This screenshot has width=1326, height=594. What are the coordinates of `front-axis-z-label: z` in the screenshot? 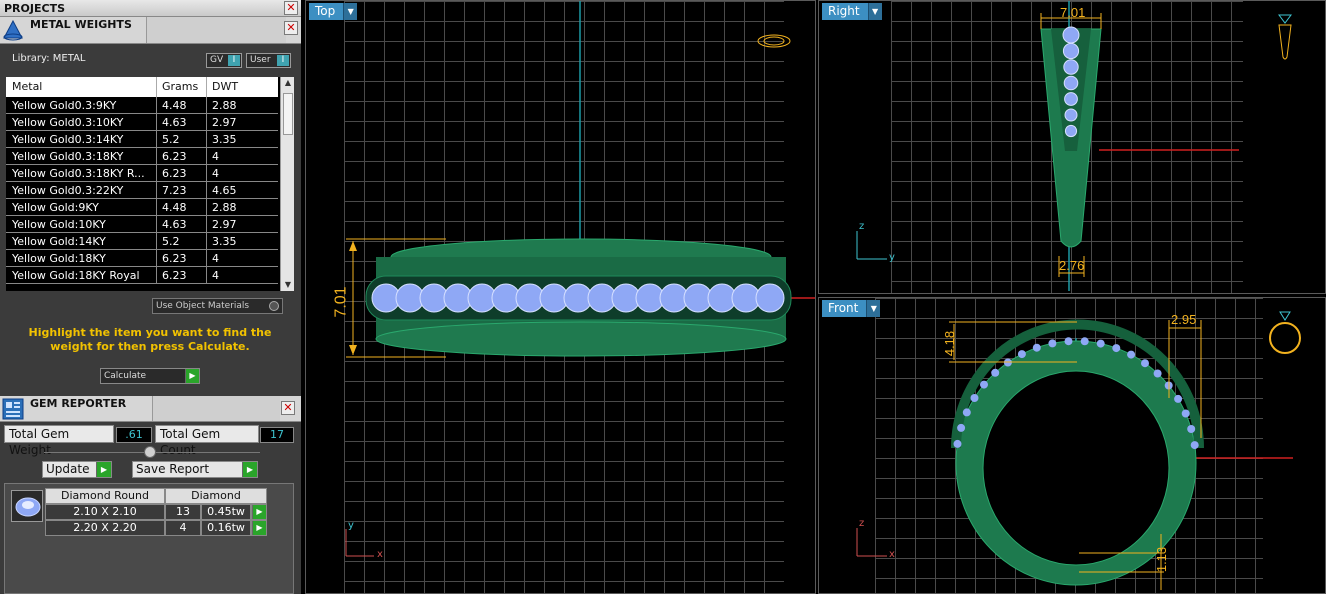 It's located at (862, 523).